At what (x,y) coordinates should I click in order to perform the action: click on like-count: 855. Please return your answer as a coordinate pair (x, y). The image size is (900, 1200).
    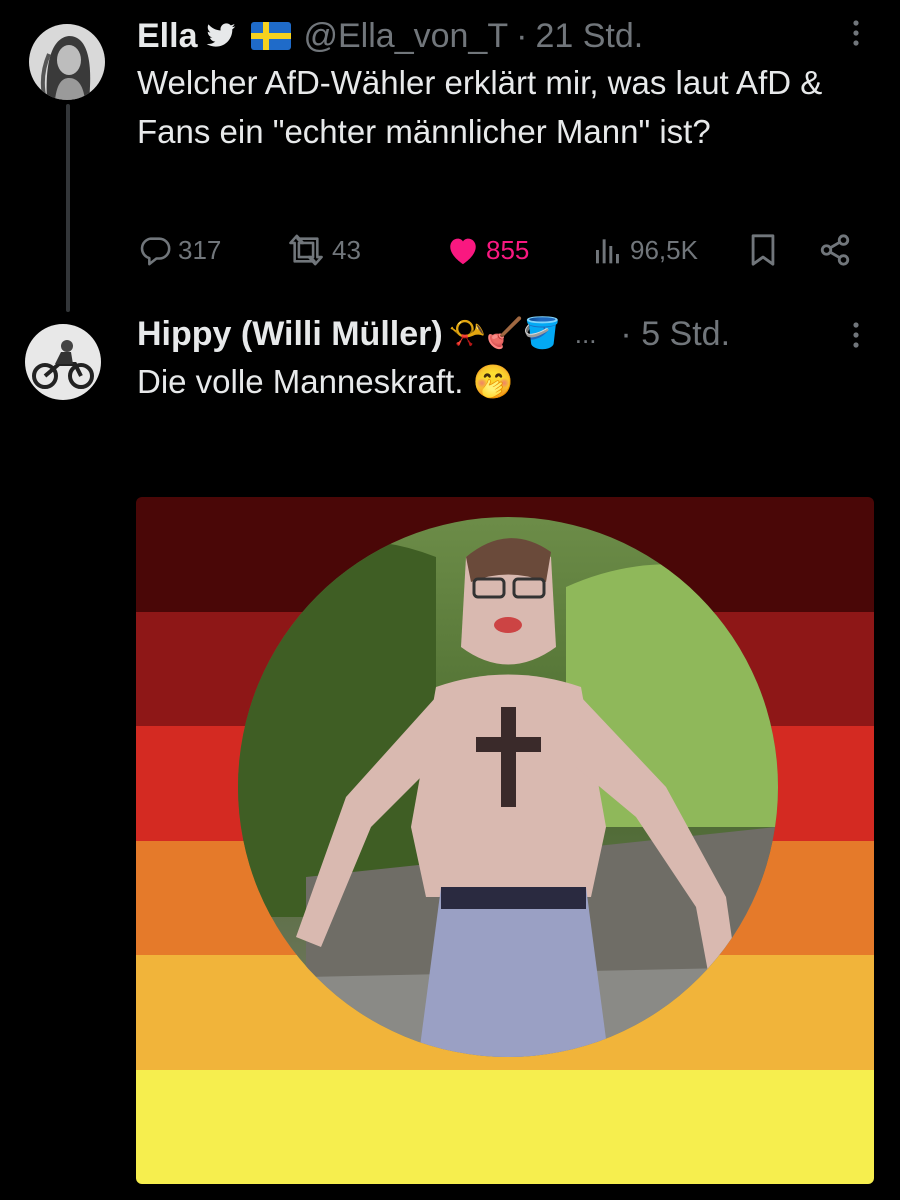
    Looking at the image, I should click on (508, 249).